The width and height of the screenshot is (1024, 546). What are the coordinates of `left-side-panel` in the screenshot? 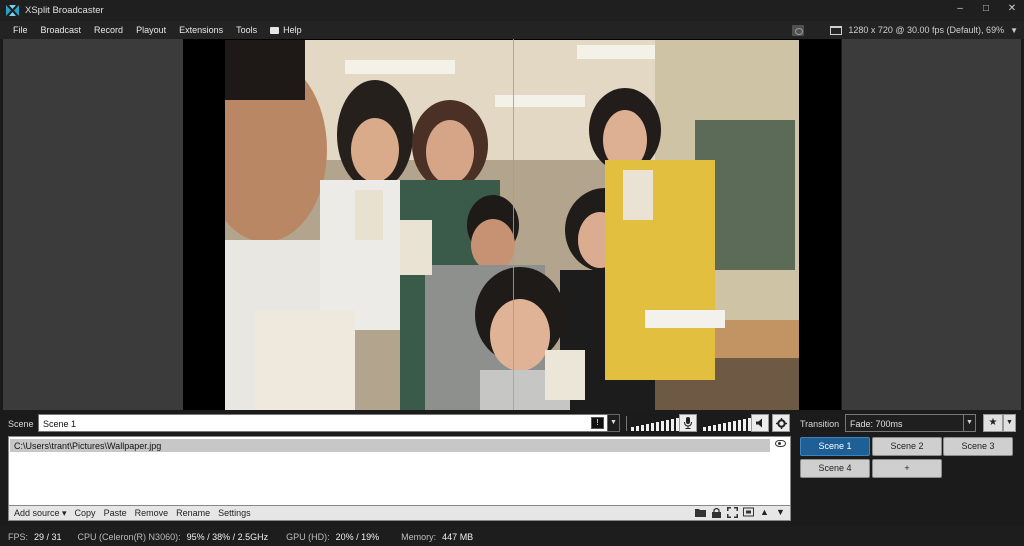 It's located at (93, 224).